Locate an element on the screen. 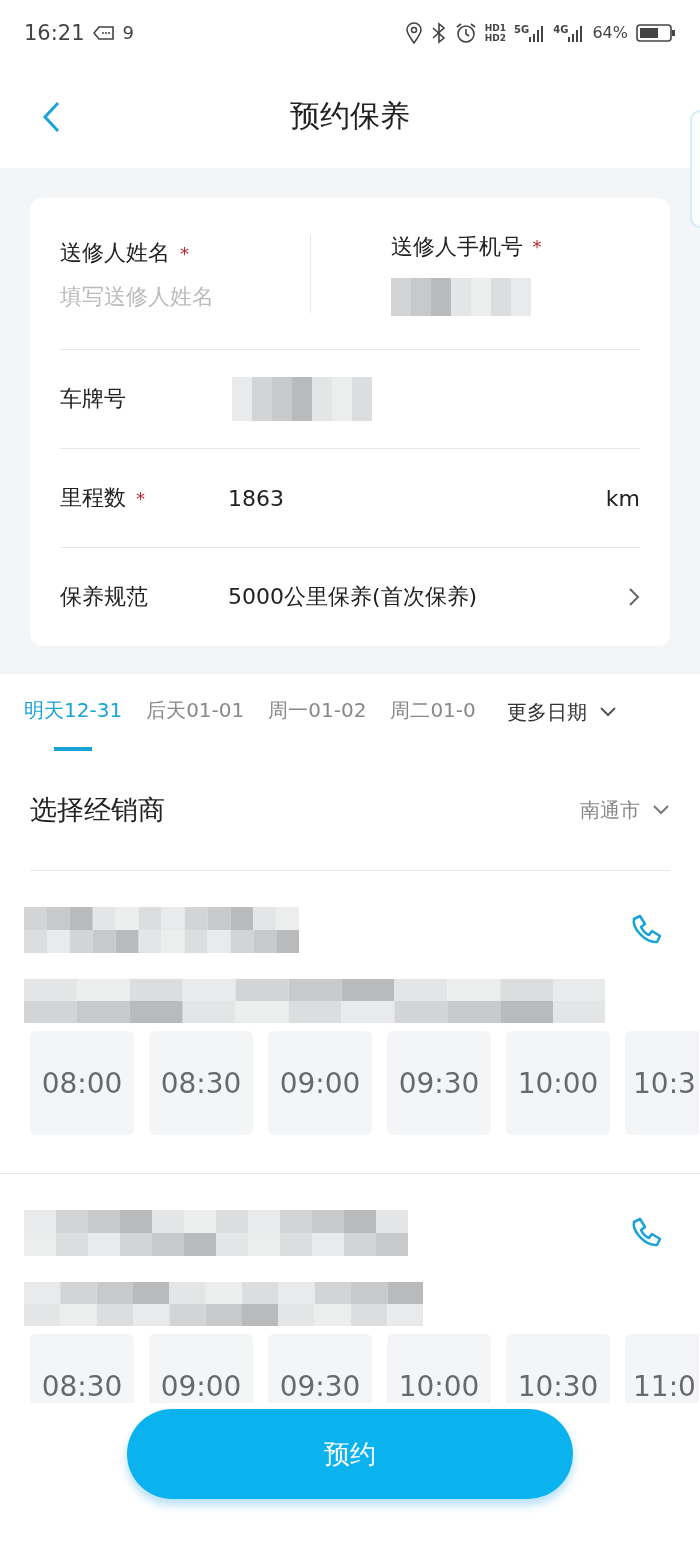 This screenshot has width=700, height=1555. date-tab: 周二01-0 is located at coordinates (439, 712).